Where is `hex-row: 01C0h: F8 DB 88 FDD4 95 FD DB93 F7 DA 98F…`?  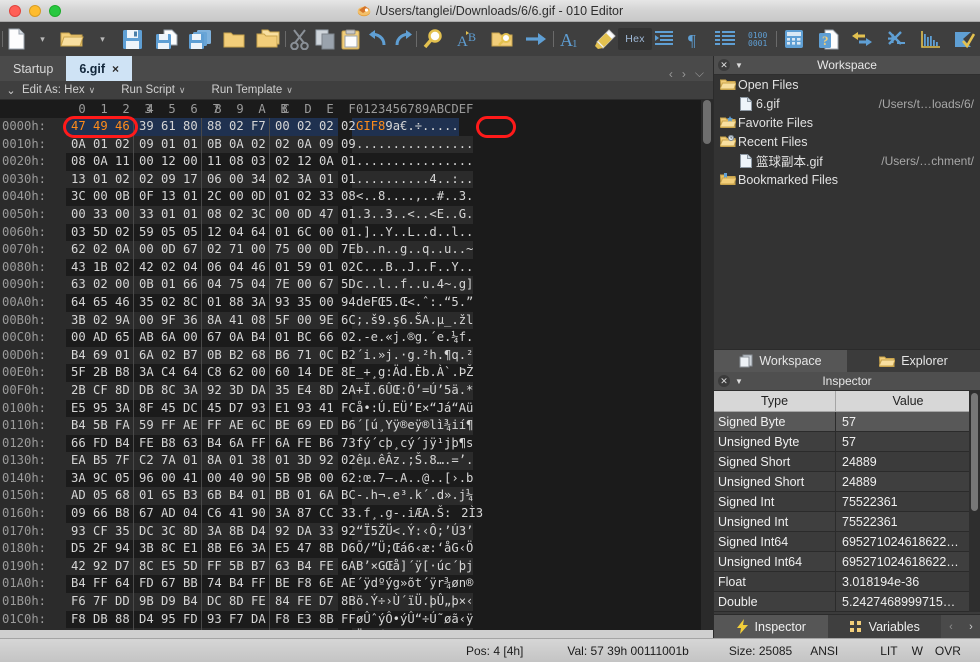
hex-row: 01C0h: F8 DB 88 FDD4 95 FD DB93 F7 DA 98F… is located at coordinates (356, 619).